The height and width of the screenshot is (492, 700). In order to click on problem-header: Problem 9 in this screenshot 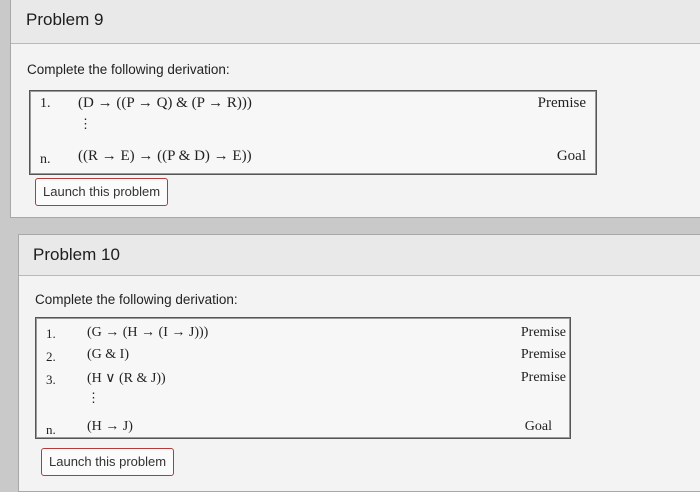, I will do `click(355, 22)`.